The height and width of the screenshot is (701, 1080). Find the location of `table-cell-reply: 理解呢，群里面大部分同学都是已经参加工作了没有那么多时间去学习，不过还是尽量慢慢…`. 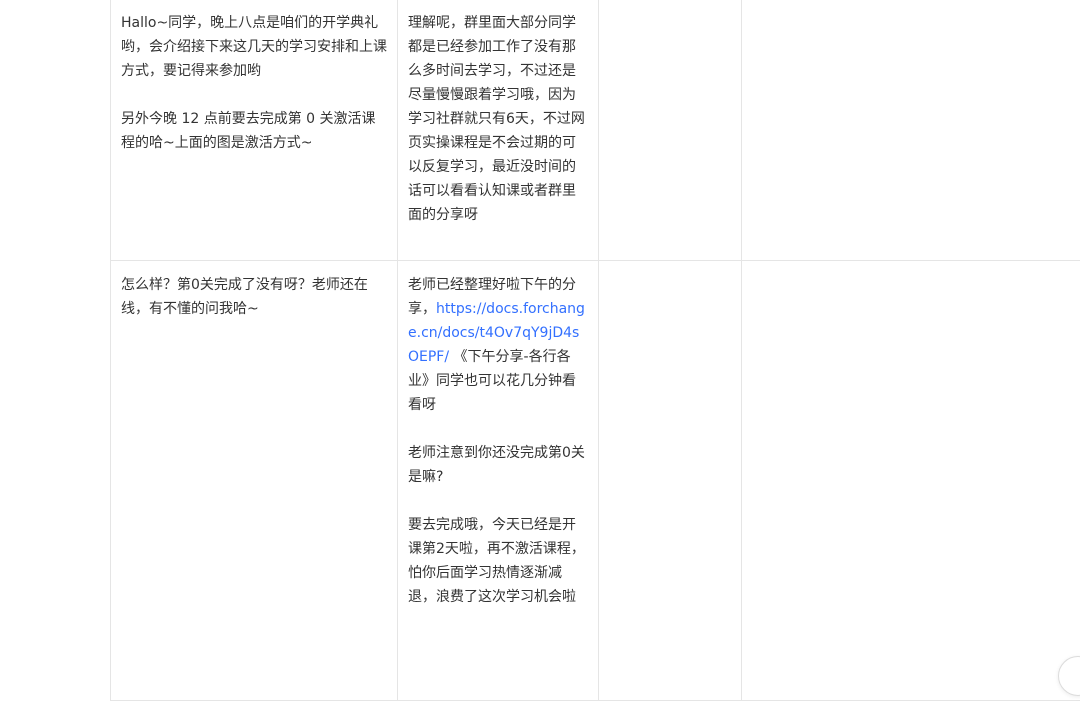

table-cell-reply: 理解呢，群里面大部分同学都是已经参加工作了没有那么多时间去学习，不过还是尽量慢慢… is located at coordinates (498, 130).